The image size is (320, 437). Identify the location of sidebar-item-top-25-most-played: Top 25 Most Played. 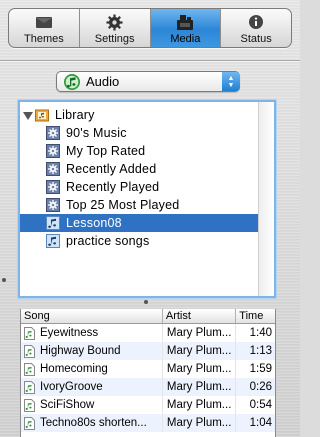
(140, 205).